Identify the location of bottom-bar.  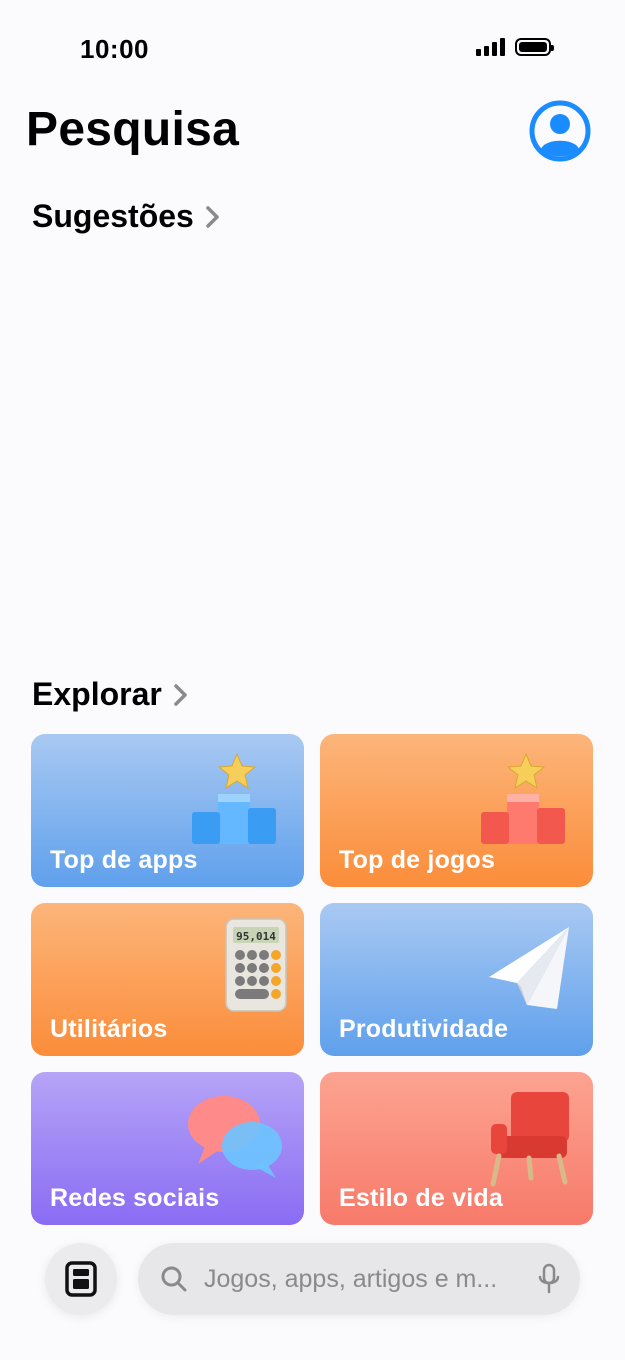
(312, 1282).